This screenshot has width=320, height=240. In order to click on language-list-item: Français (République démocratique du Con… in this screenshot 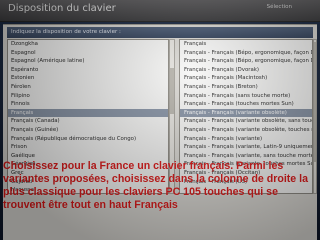, I will do `click(88, 139)`.